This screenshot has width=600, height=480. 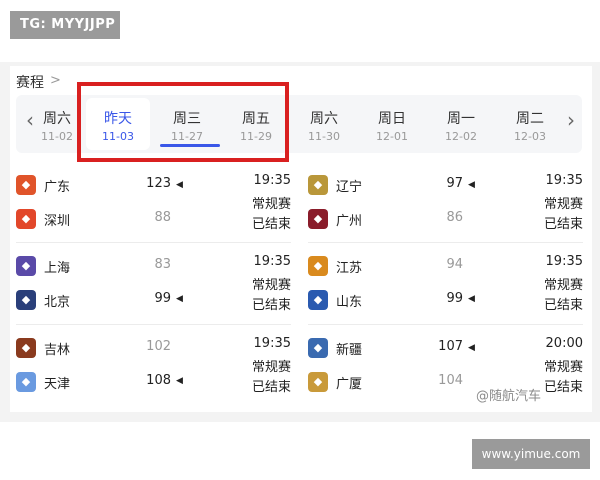 I want to click on date-tab-7: 周二 12-03, so click(x=530, y=124).